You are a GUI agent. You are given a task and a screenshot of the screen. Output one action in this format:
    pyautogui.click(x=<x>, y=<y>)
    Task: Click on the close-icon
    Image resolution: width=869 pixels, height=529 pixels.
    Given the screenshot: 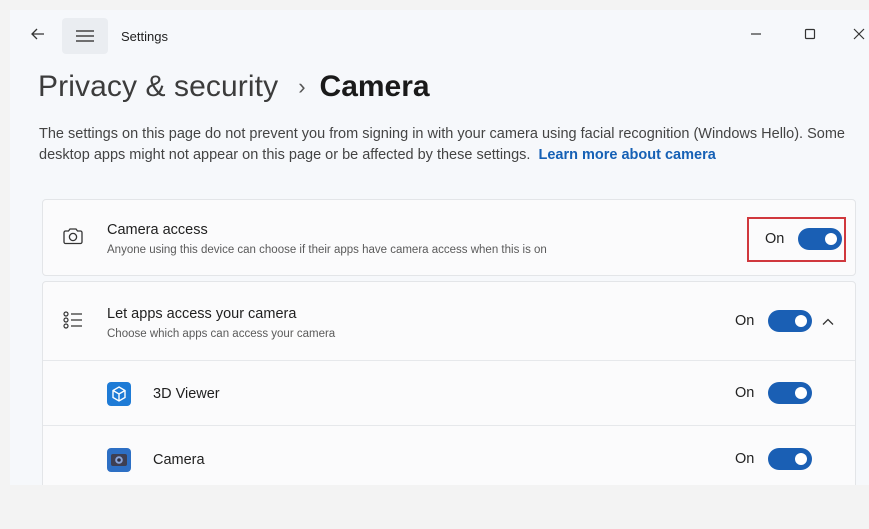 What is the action you would take?
    pyautogui.click(x=859, y=34)
    